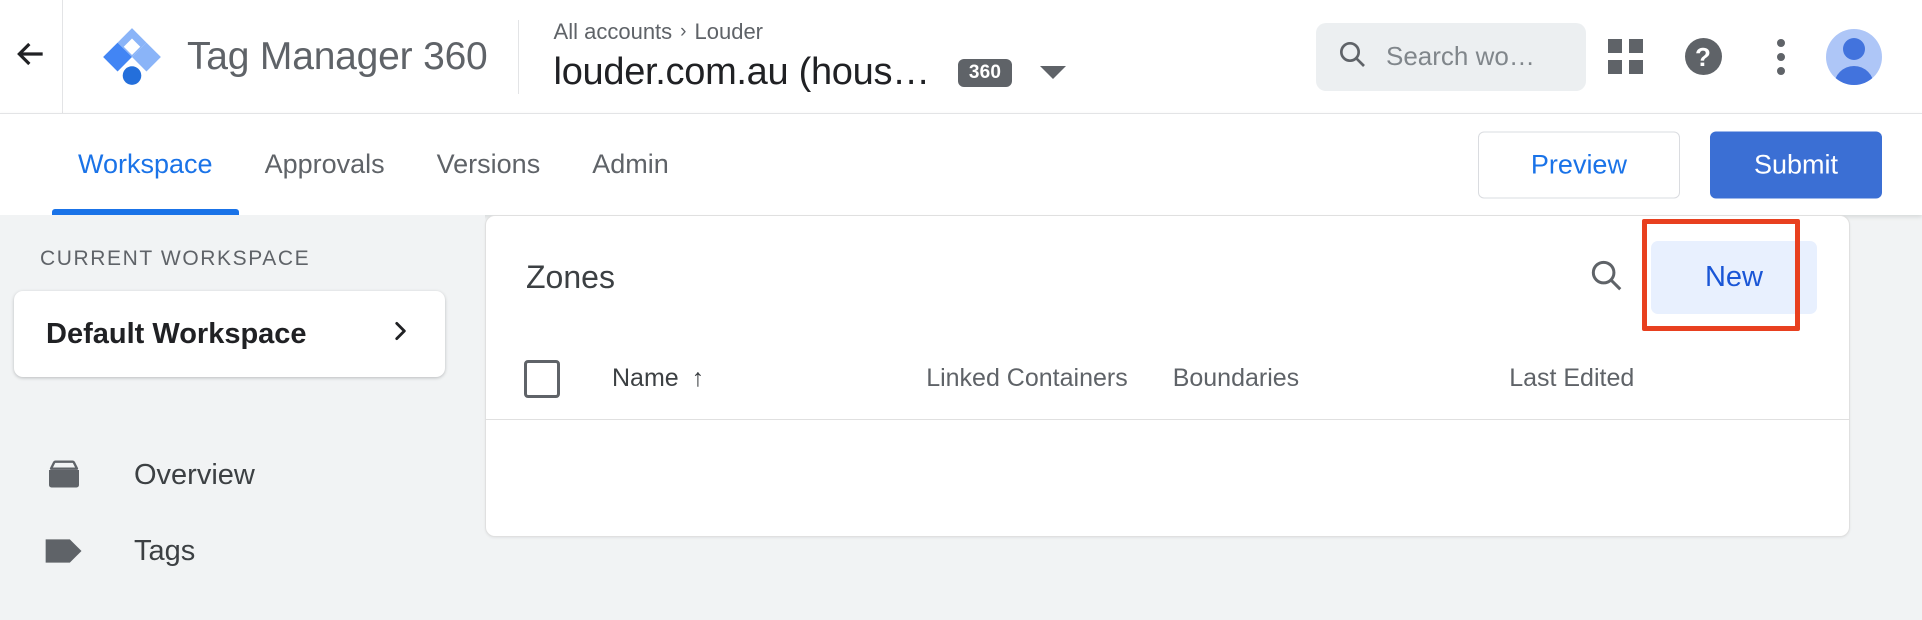  I want to click on back-button, so click(31, 56).